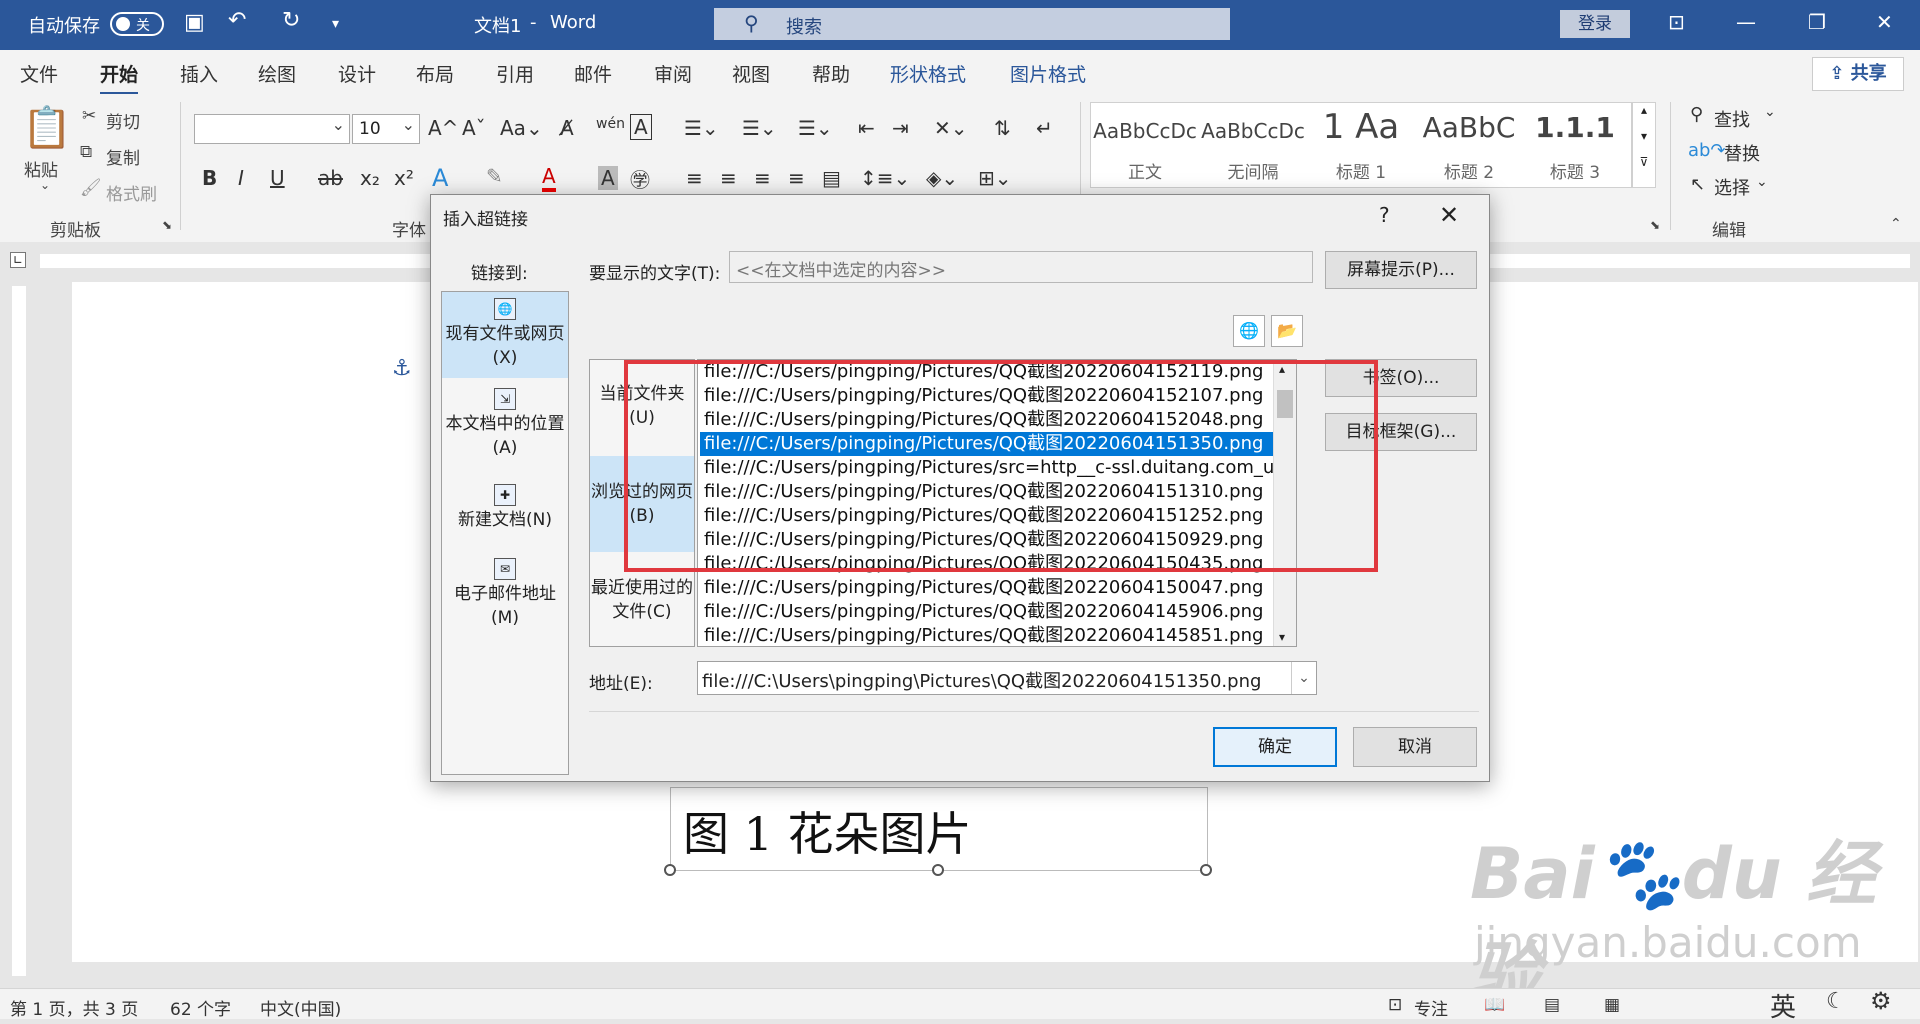 Image resolution: width=1920 pixels, height=1024 pixels. What do you see at coordinates (435, 73) in the screenshot?
I see `tab-layout: 布局` at bounding box center [435, 73].